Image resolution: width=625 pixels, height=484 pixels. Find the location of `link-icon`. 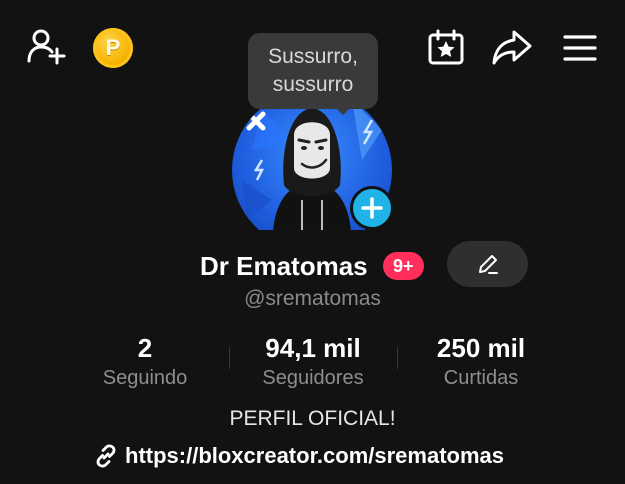

link-icon is located at coordinates (106, 456).